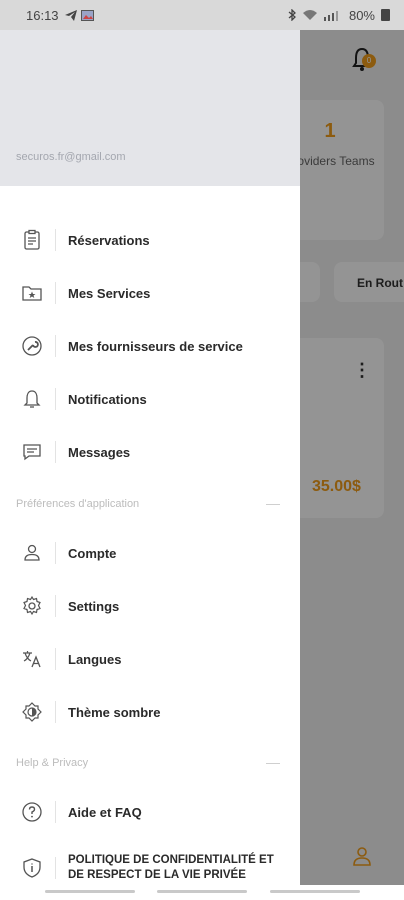 The height and width of the screenshot is (900, 404). Describe the element at coordinates (90, 891) in the screenshot. I see `recent-apps-button` at that location.